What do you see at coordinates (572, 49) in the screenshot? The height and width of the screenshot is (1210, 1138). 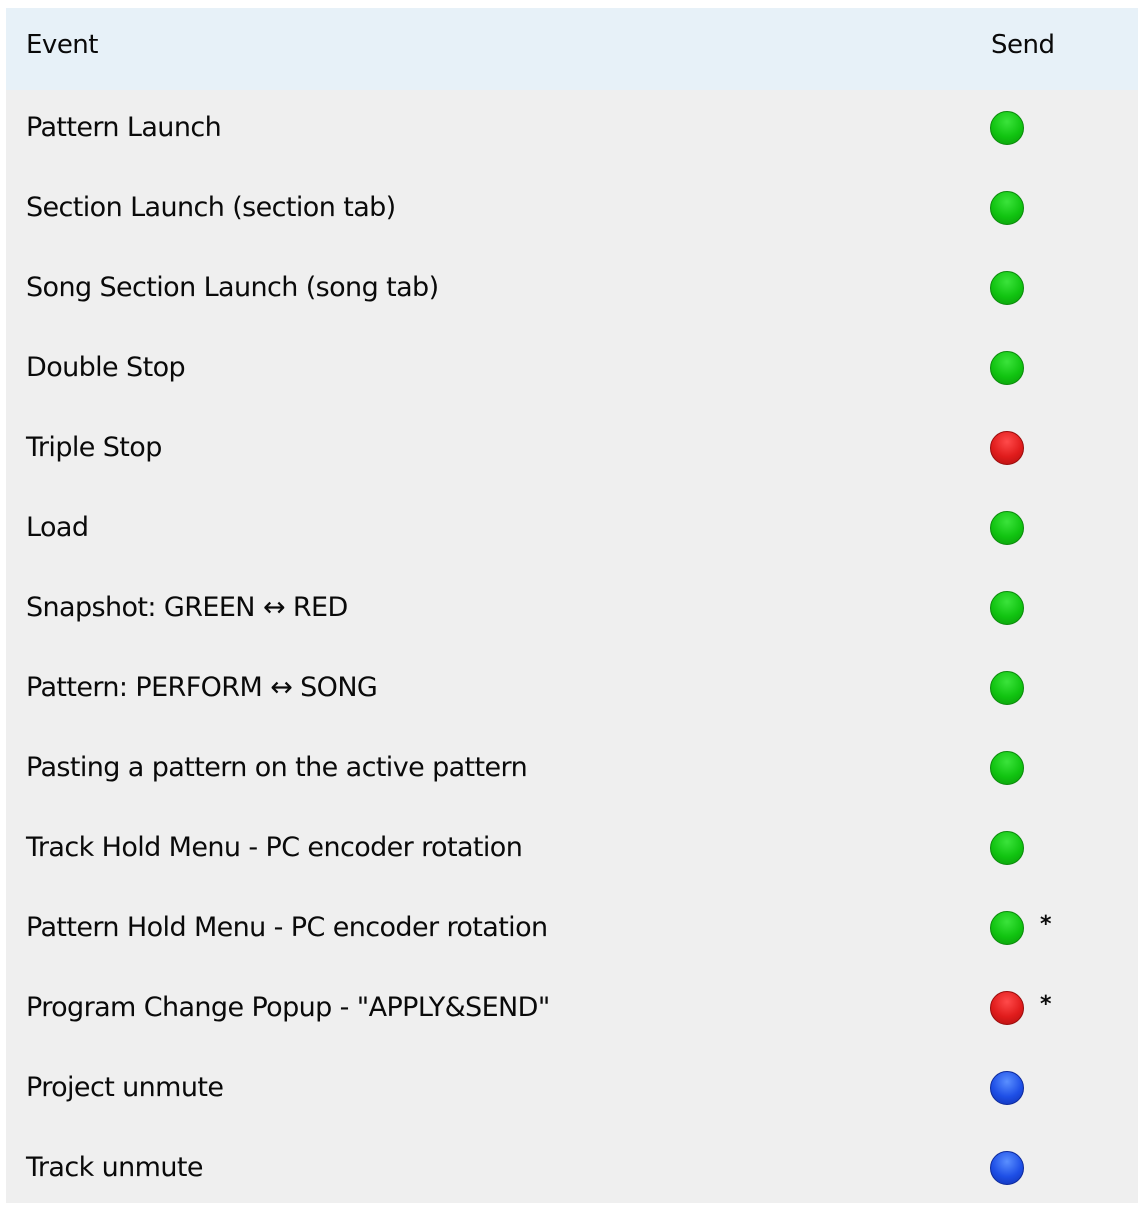 I see `table-header: Event Send` at bounding box center [572, 49].